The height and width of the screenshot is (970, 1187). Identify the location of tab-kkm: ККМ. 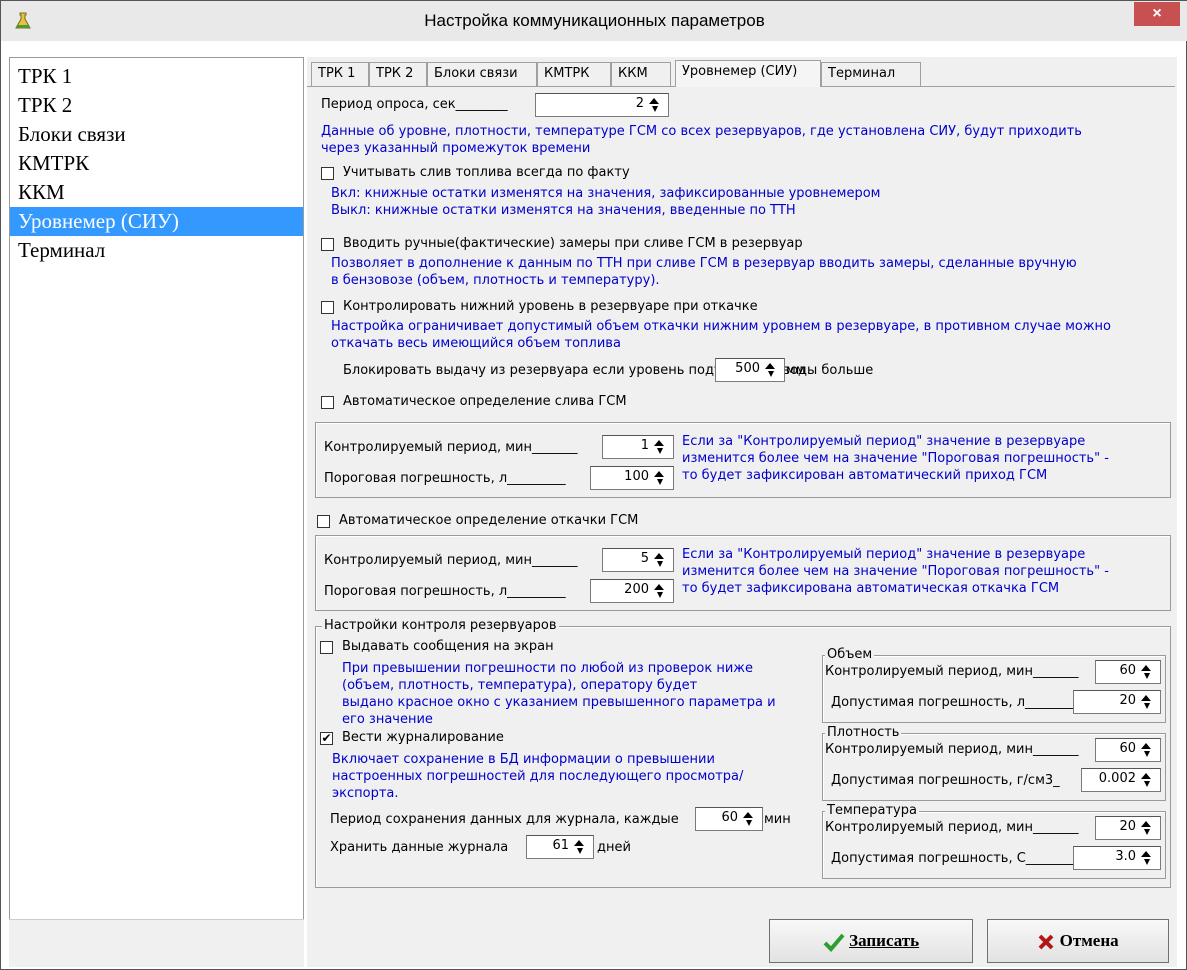
(641, 74).